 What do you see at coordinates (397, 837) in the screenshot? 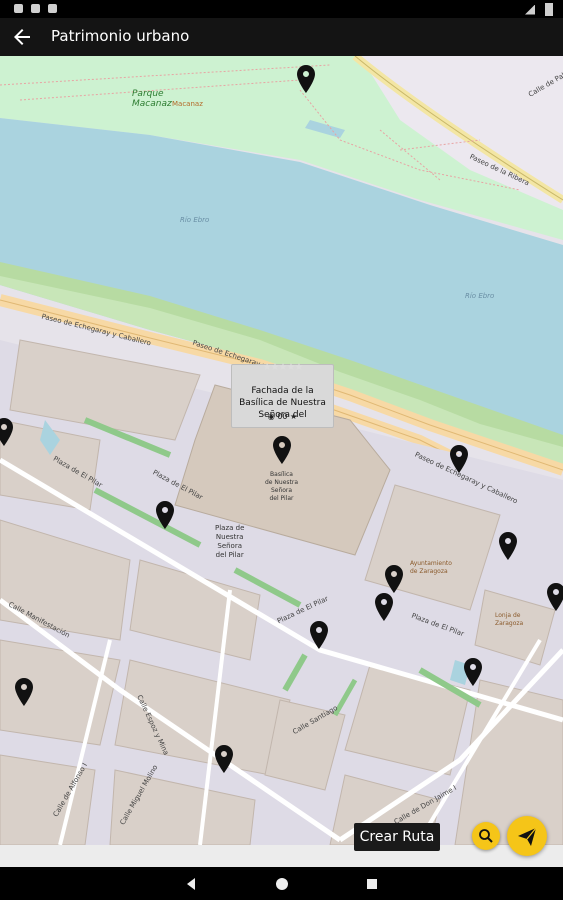
I see `create-route-button: Crear Ruta` at bounding box center [397, 837].